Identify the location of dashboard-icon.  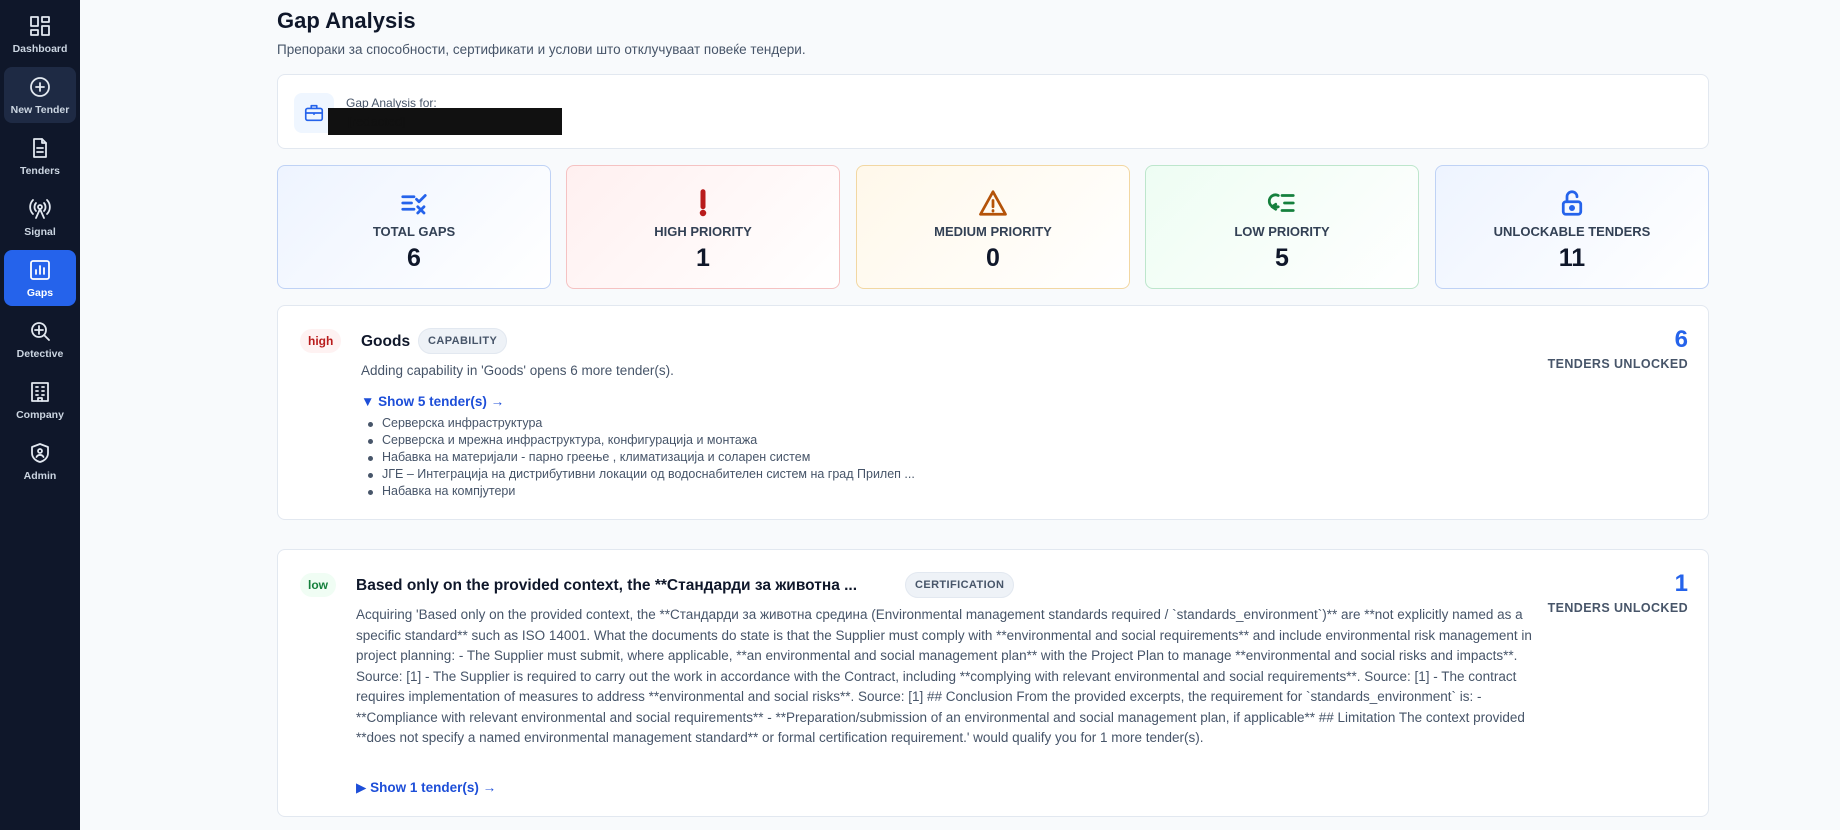
(40, 25).